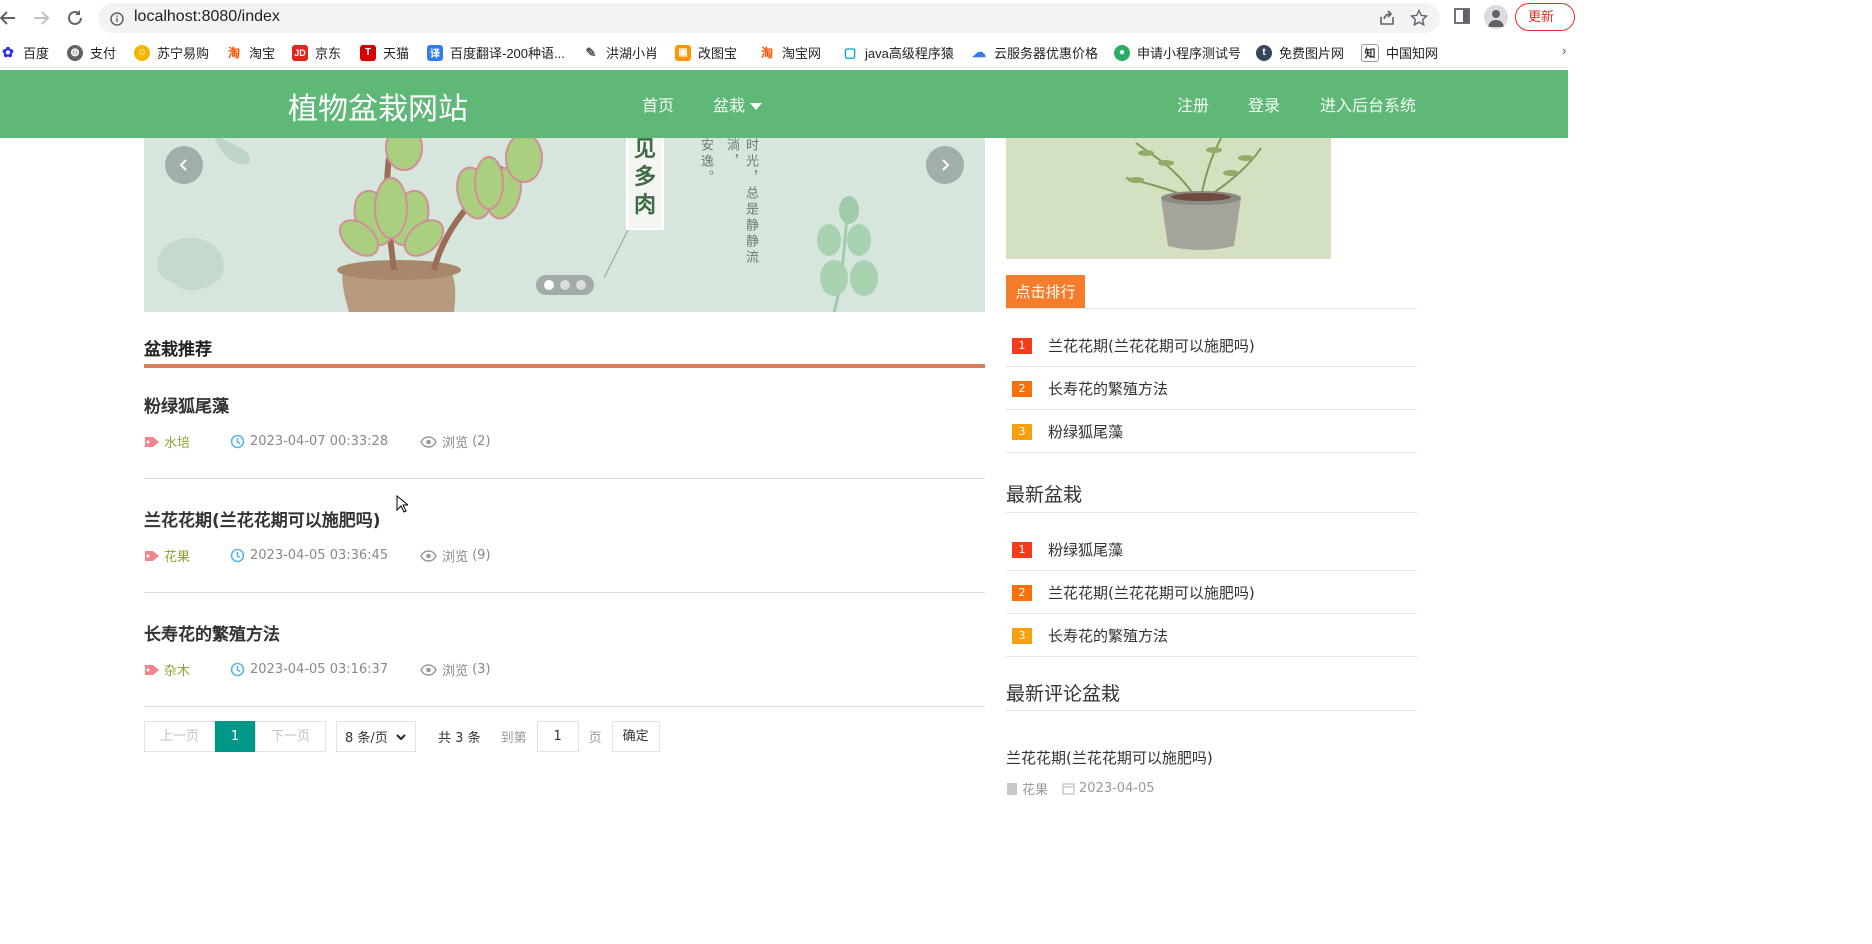  I want to click on url-text: localhost:8080/index, so click(207, 17).